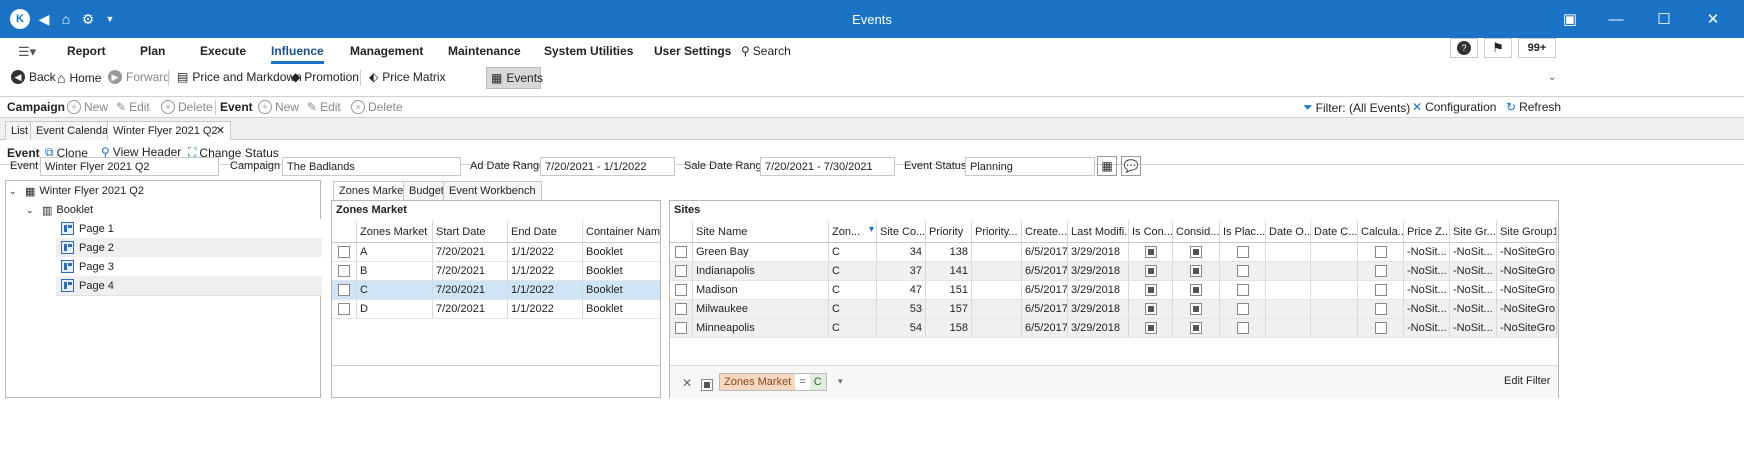 Image resolution: width=1744 pixels, height=452 pixels. Describe the element at coordinates (853, 231) in the screenshot. I see `column-header: Zon... ▾` at that location.